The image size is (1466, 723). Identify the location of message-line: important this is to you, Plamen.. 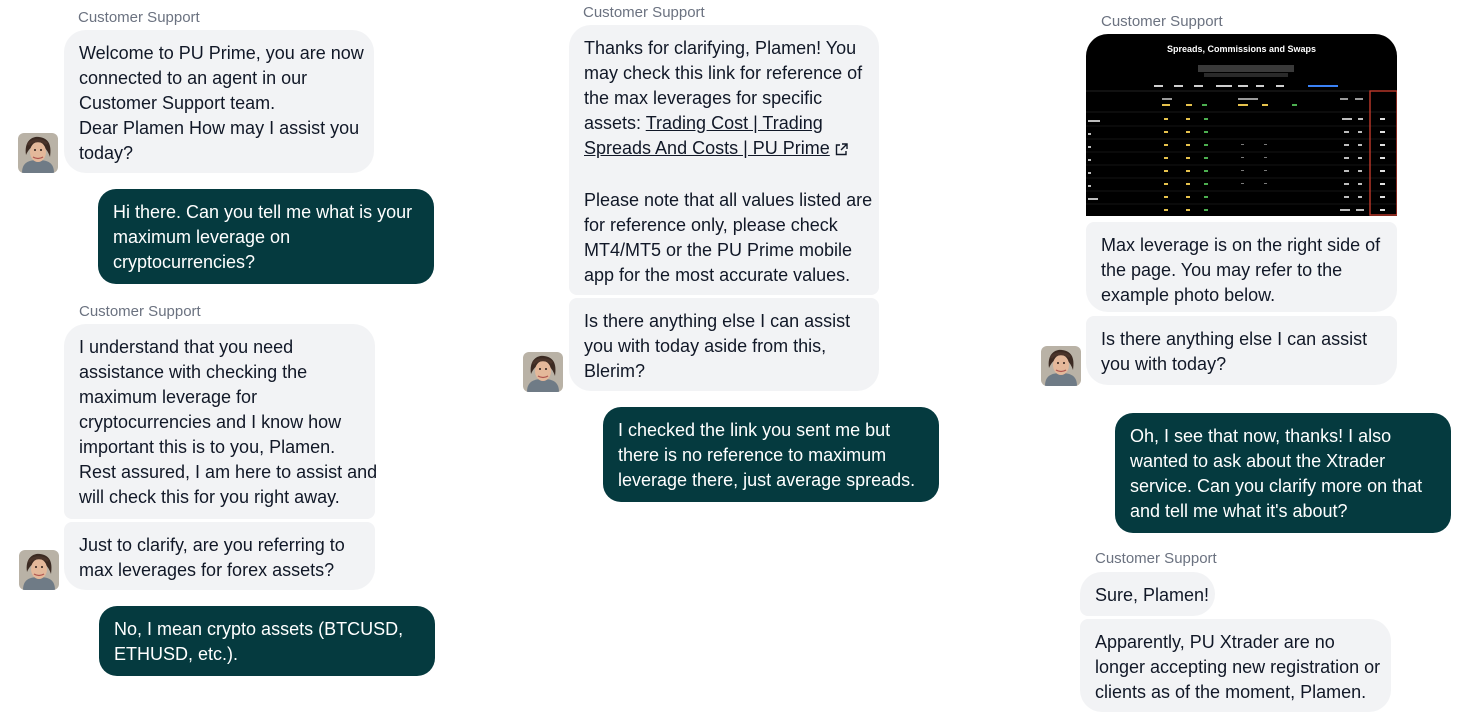
(207, 447).